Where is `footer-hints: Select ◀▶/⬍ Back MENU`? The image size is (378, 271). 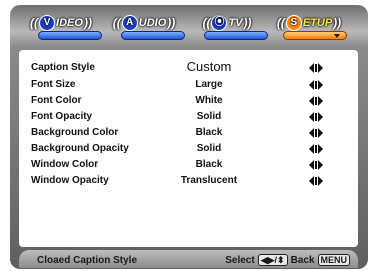
footer-hints: Select ◀▶/⬍ Back MENU is located at coordinates (287, 260).